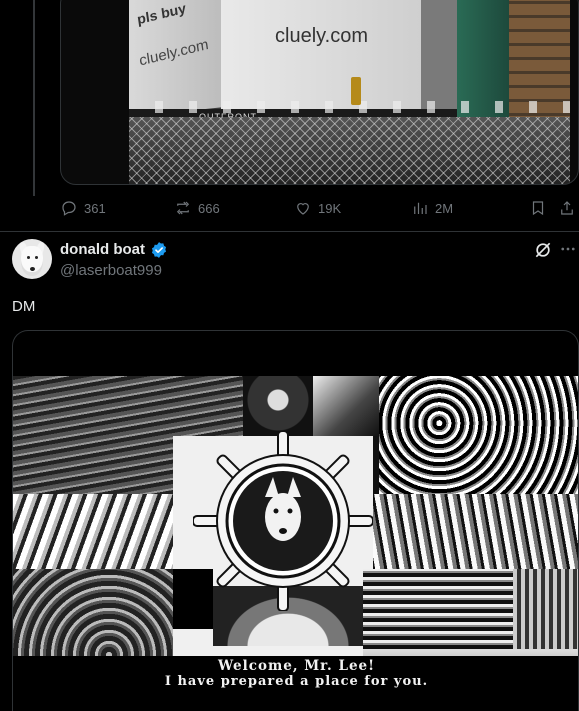  What do you see at coordinates (102, 249) in the screenshot?
I see `display-name: donald boat` at bounding box center [102, 249].